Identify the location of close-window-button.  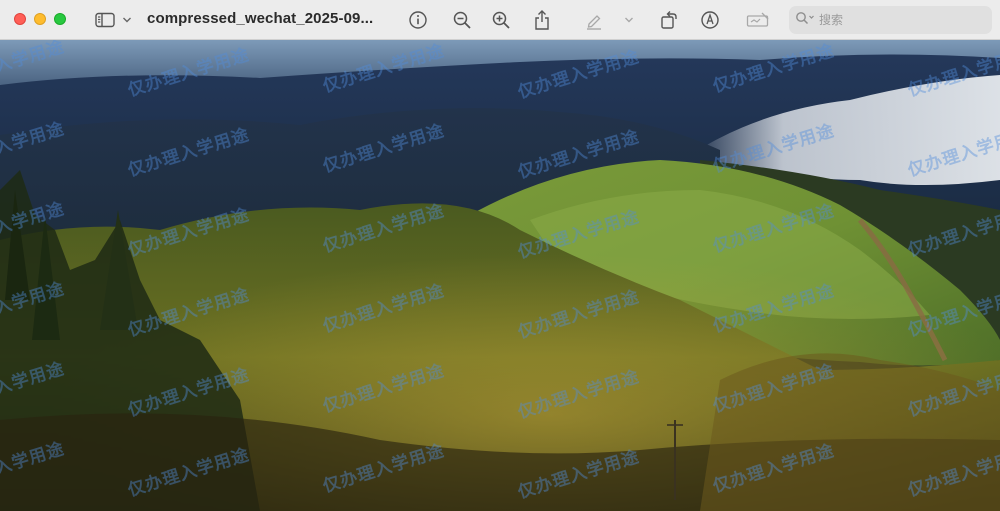
(20, 19).